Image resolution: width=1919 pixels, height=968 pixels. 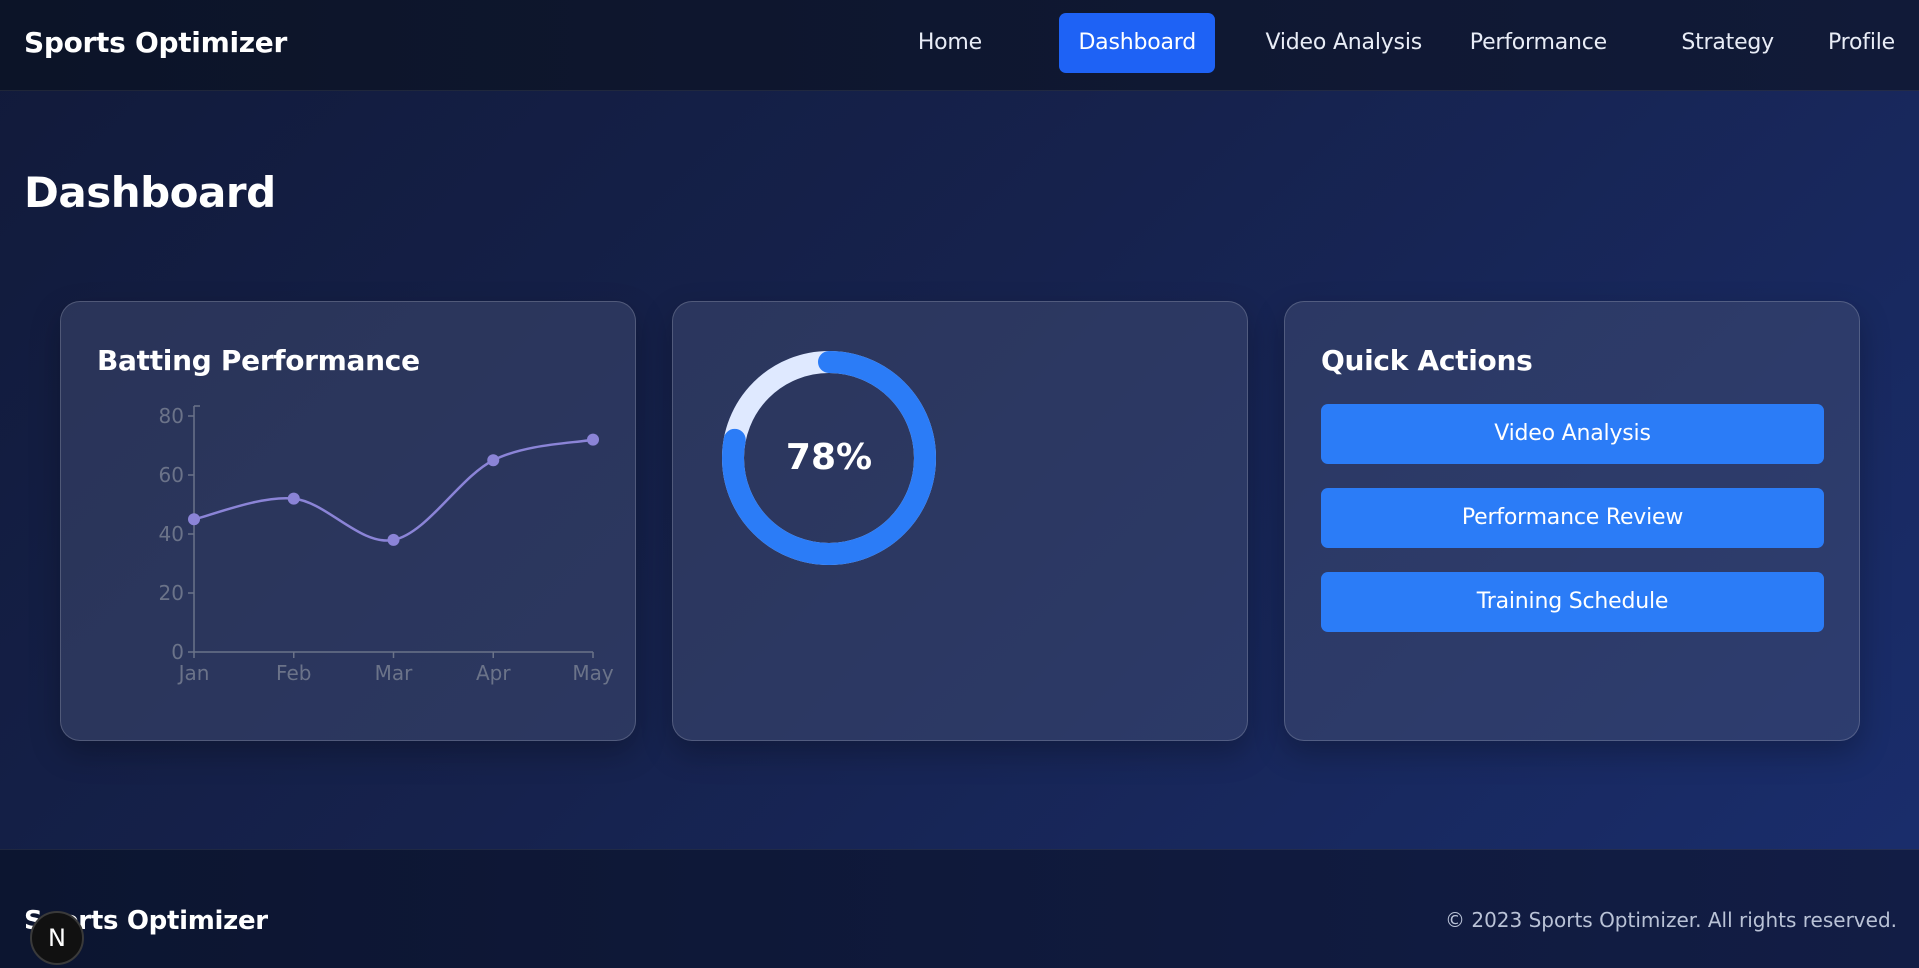 What do you see at coordinates (493, 673) in the screenshot?
I see `x-tick-label: Apr` at bounding box center [493, 673].